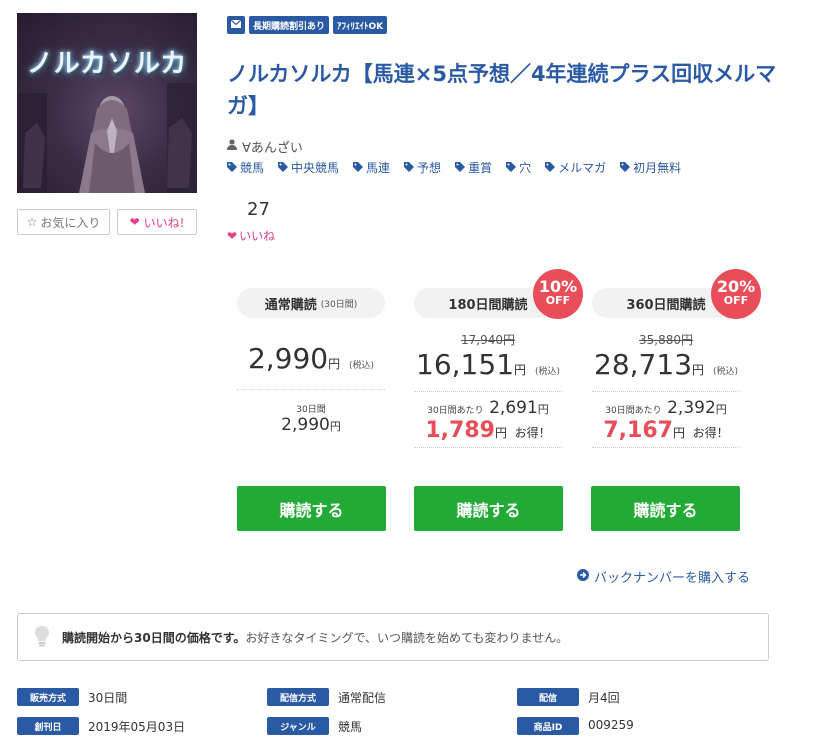 Image resolution: width=818 pixels, height=747 pixels. Describe the element at coordinates (360, 25) in the screenshot. I see `affiliate-badge: ｱﾌｨﾘｴｲﾄOK` at that location.